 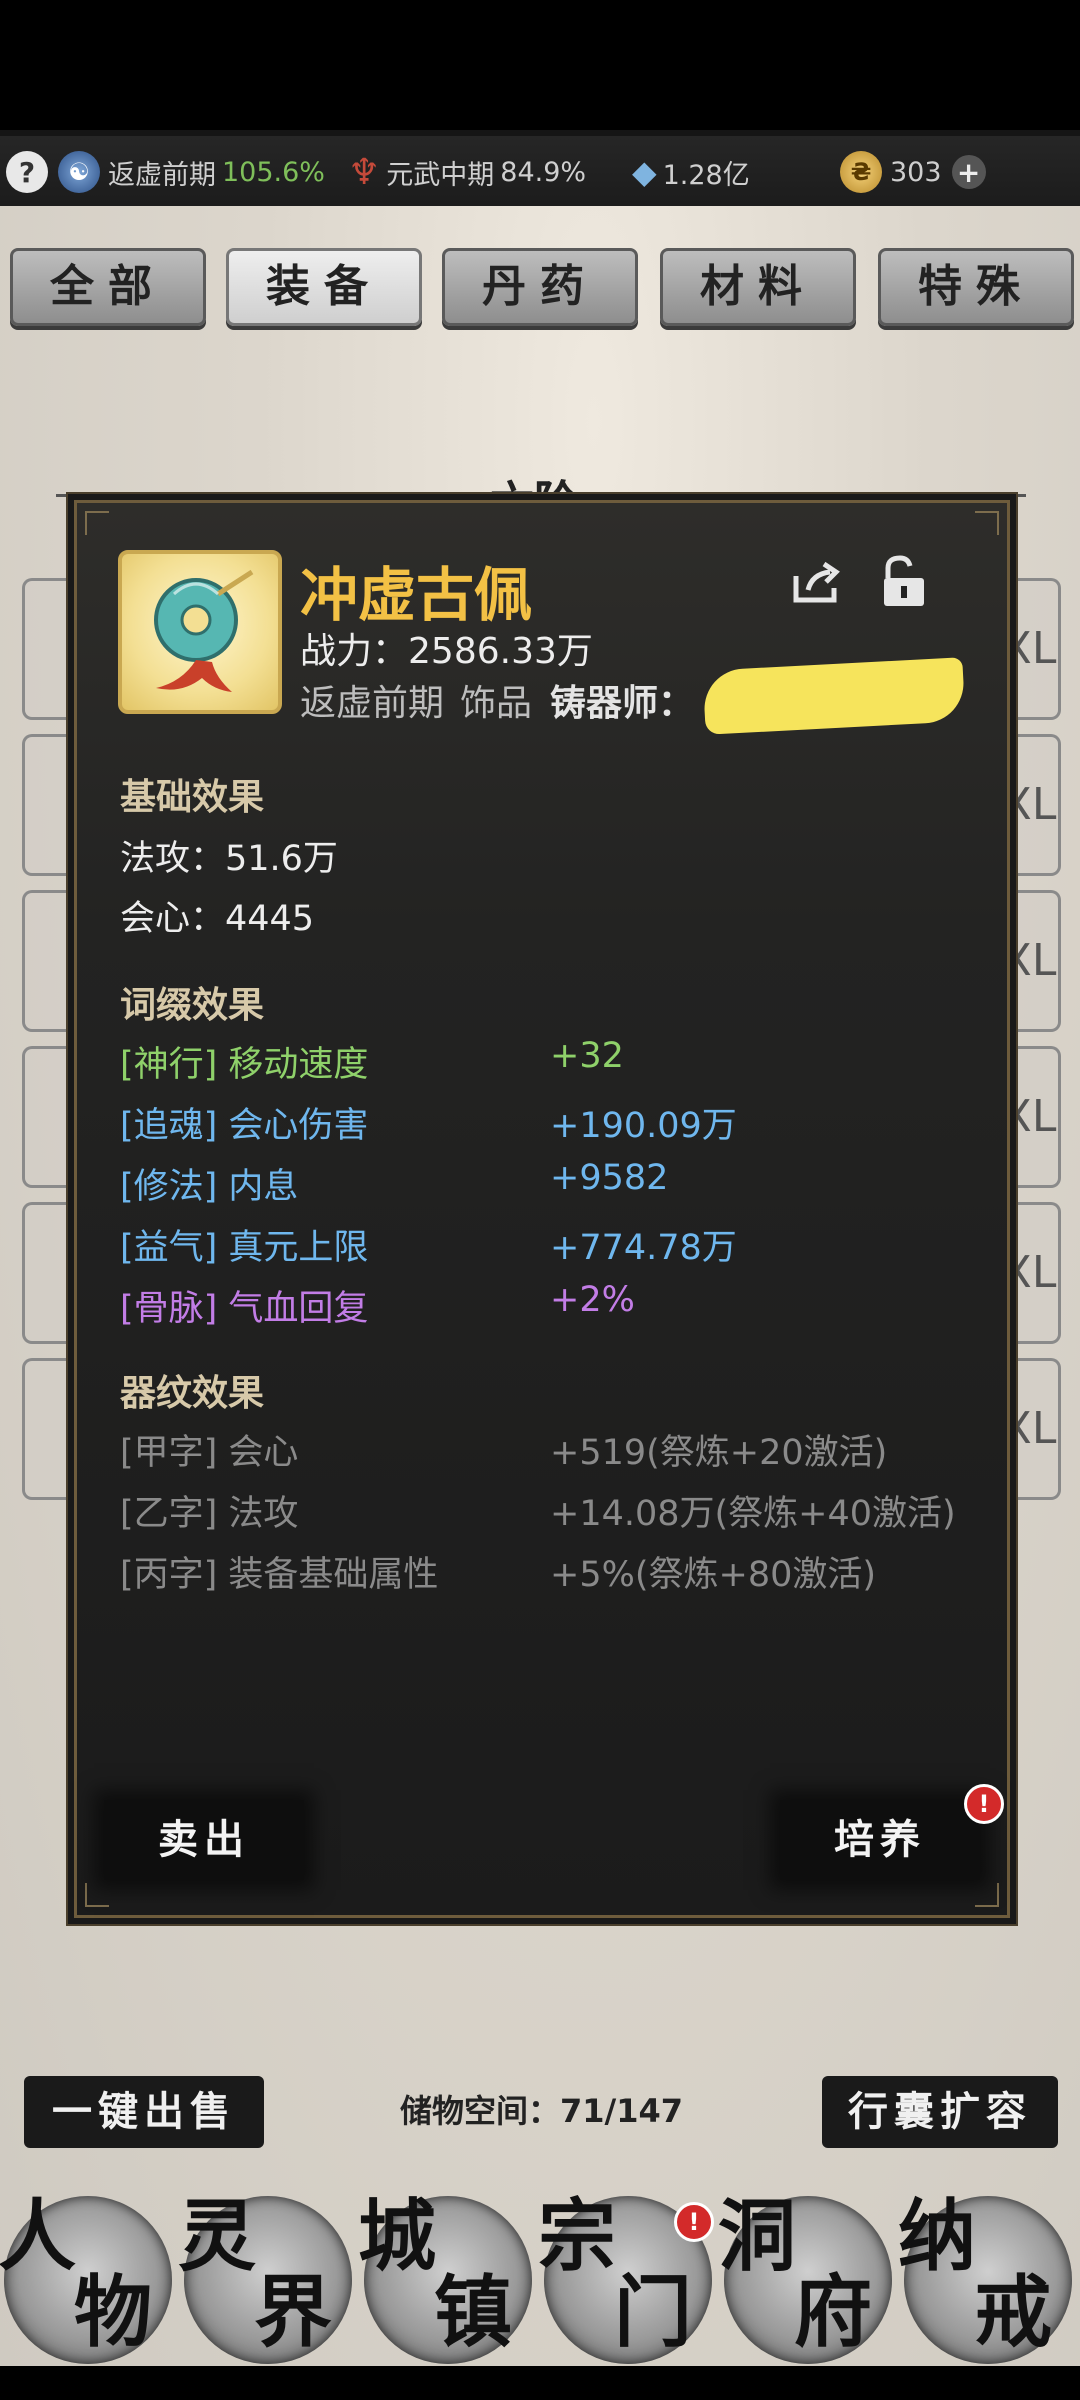 I want to click on tab-equipment: 装备, so click(x=324, y=287).